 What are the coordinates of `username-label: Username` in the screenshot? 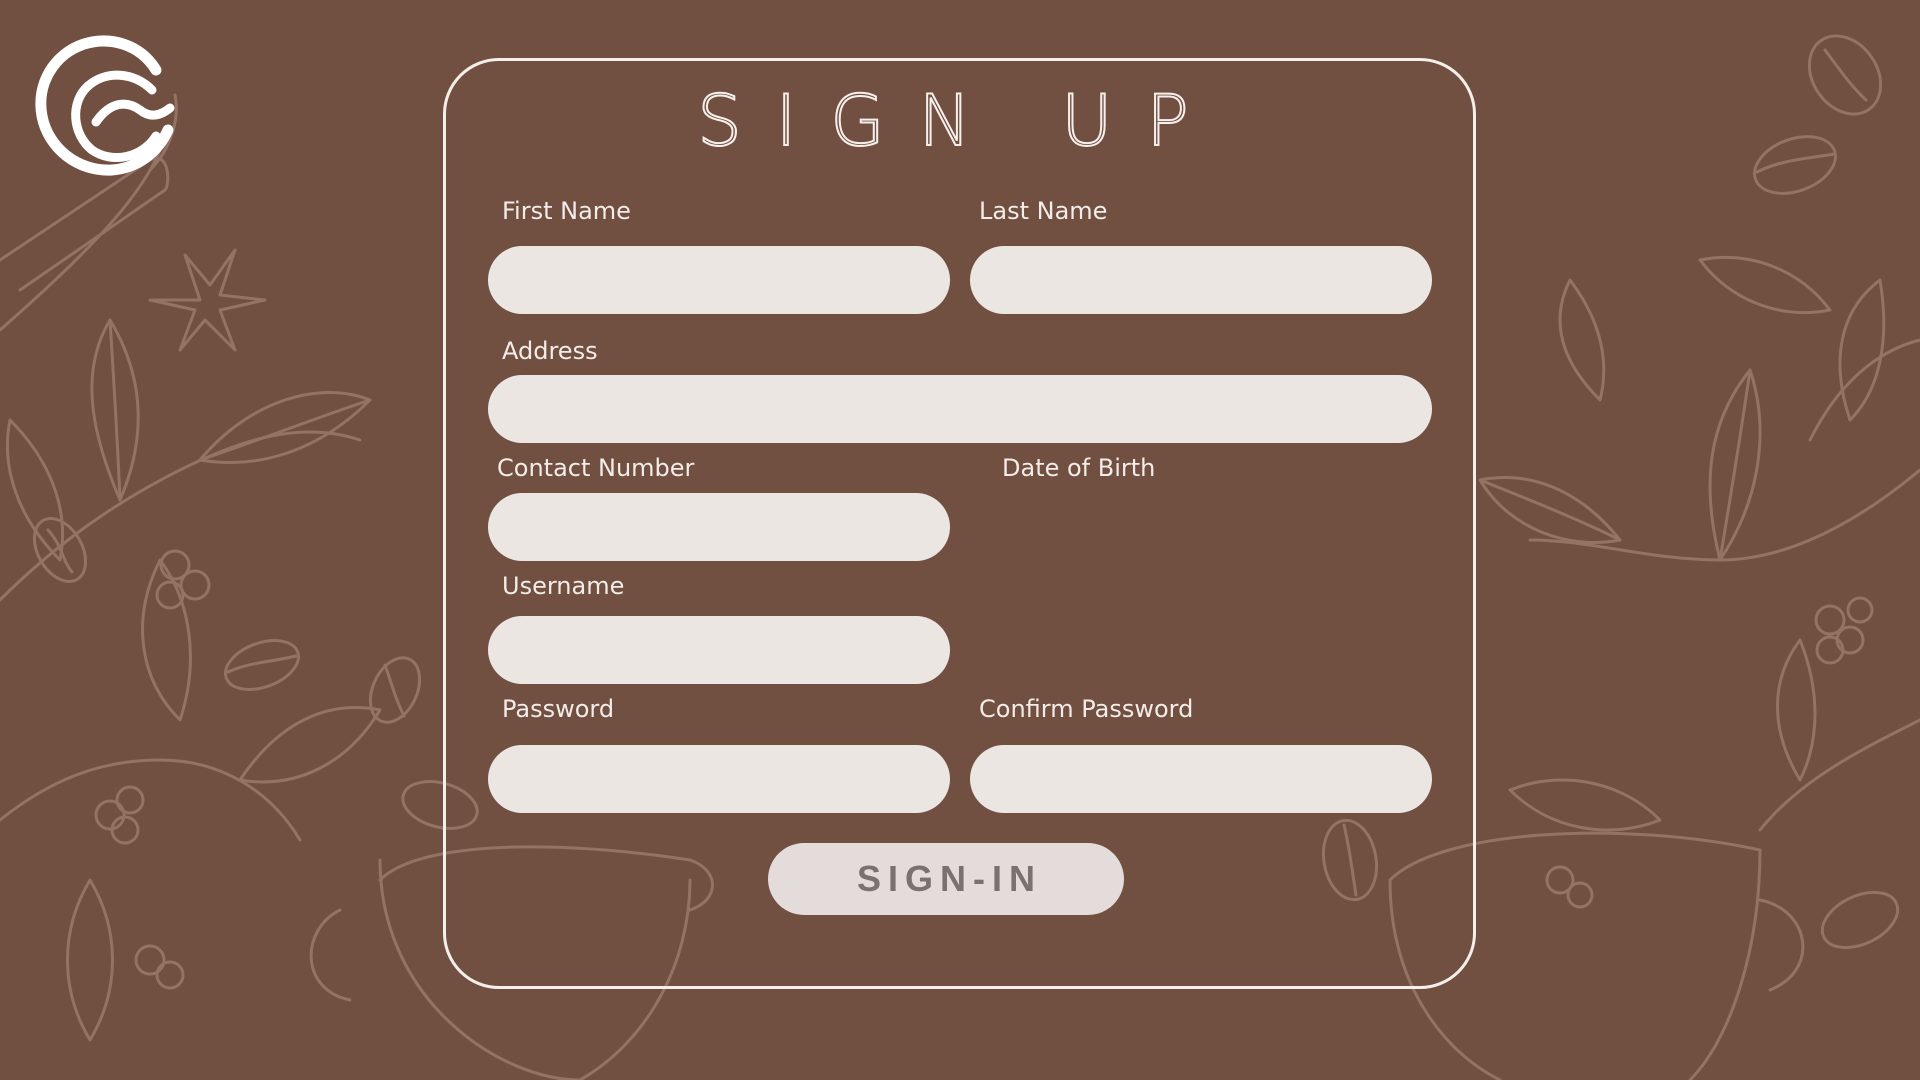 It's located at (563, 586).